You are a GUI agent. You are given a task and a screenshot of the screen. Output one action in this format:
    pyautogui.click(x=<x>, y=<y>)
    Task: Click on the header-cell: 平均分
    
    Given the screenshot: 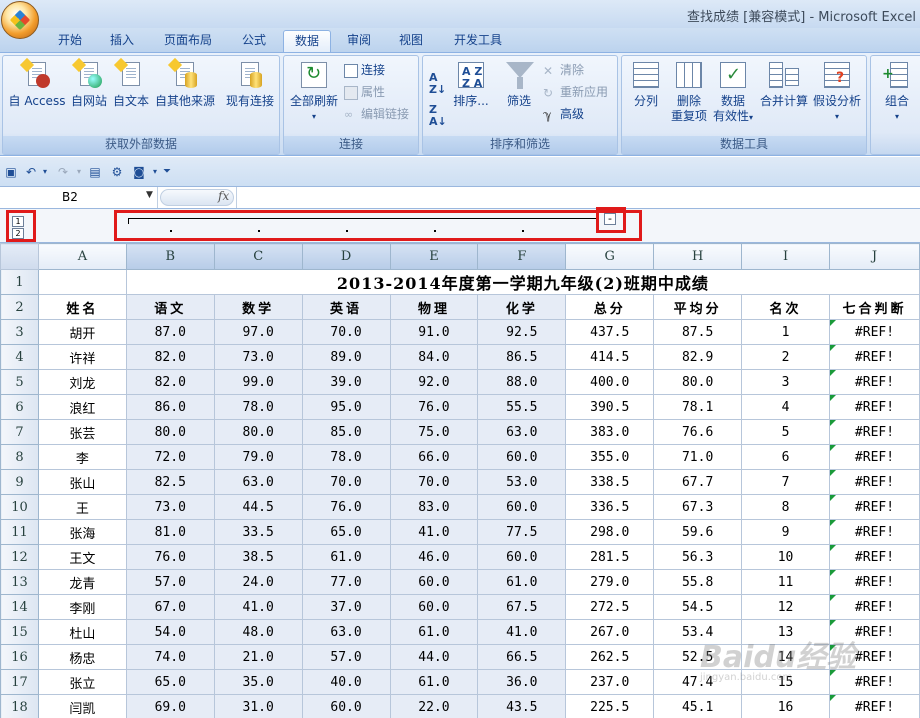 What is the action you would take?
    pyautogui.click(x=698, y=307)
    